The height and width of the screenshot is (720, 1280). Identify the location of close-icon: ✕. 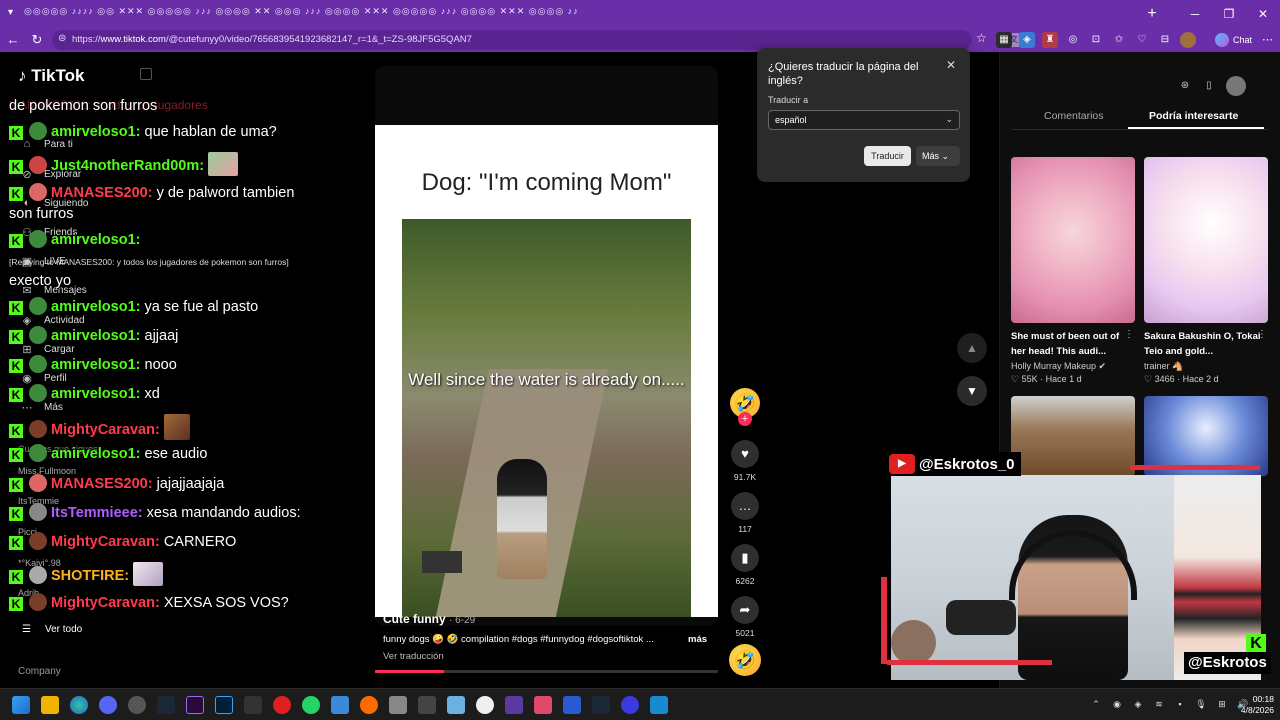
(951, 65).